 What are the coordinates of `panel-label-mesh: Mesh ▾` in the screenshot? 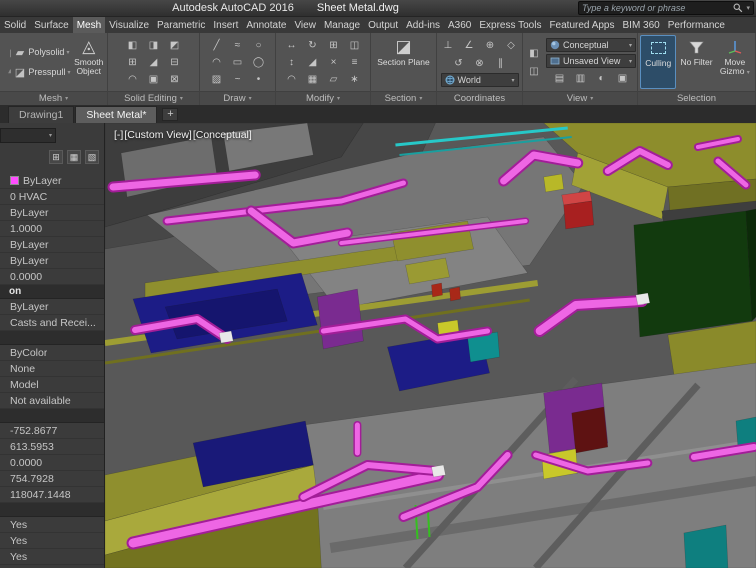 It's located at (53, 98).